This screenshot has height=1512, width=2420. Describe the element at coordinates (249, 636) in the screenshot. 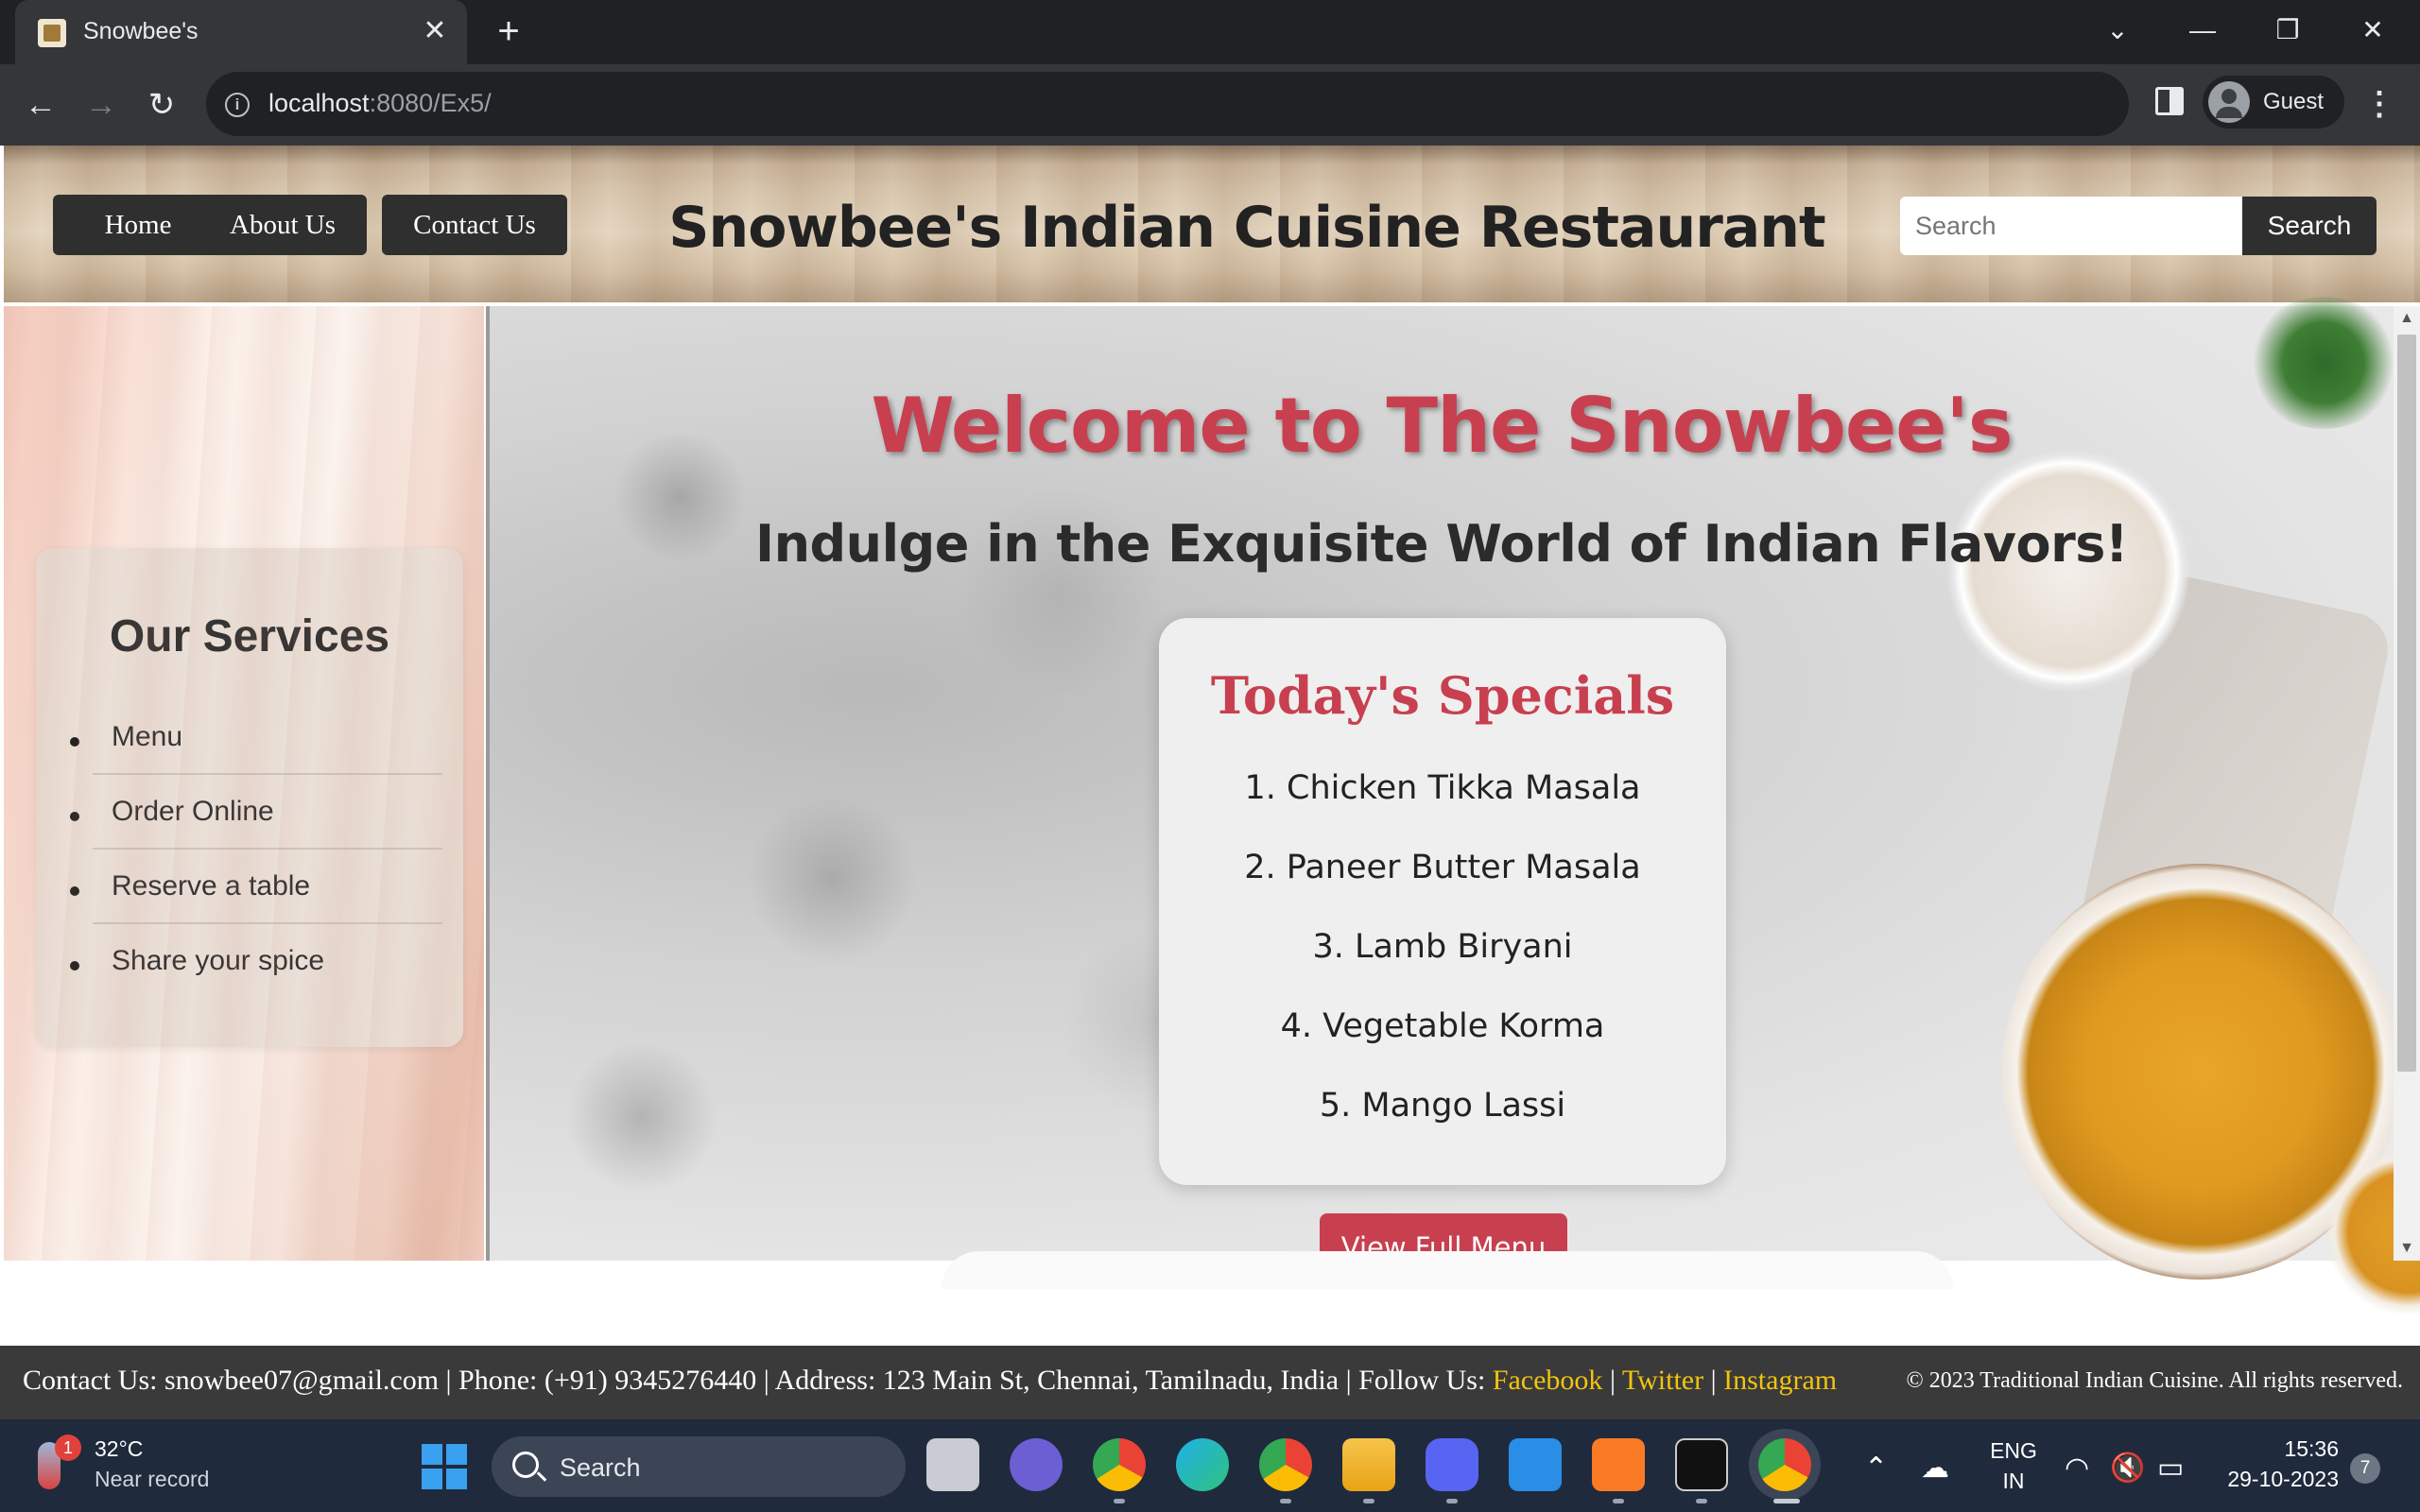

I see `services-title: Our Services` at that location.